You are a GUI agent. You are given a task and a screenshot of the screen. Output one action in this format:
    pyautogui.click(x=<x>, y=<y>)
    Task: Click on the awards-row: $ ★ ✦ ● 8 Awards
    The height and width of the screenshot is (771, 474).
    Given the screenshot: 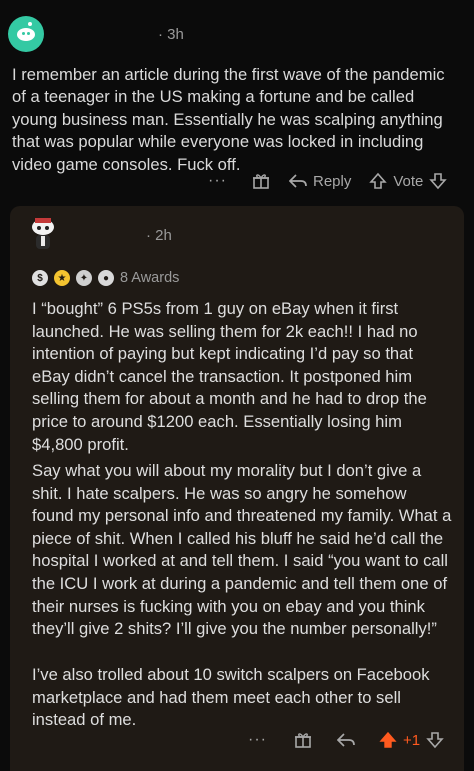 What is the action you would take?
    pyautogui.click(x=105, y=278)
    